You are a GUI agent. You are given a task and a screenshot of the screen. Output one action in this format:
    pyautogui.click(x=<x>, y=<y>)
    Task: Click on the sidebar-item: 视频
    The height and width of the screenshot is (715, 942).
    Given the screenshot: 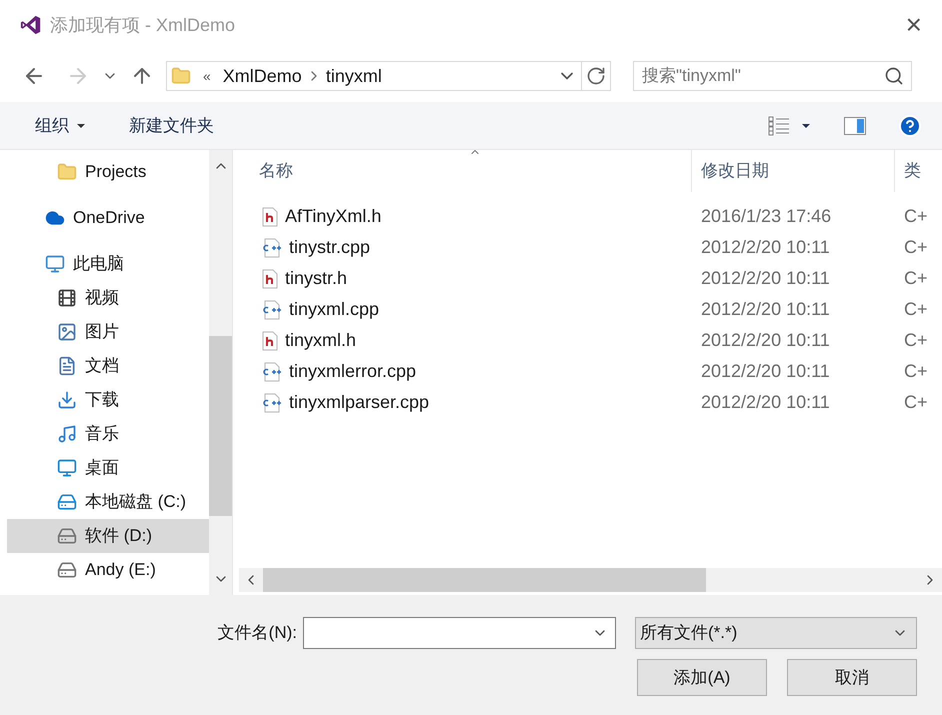 What is the action you would take?
    pyautogui.click(x=108, y=298)
    